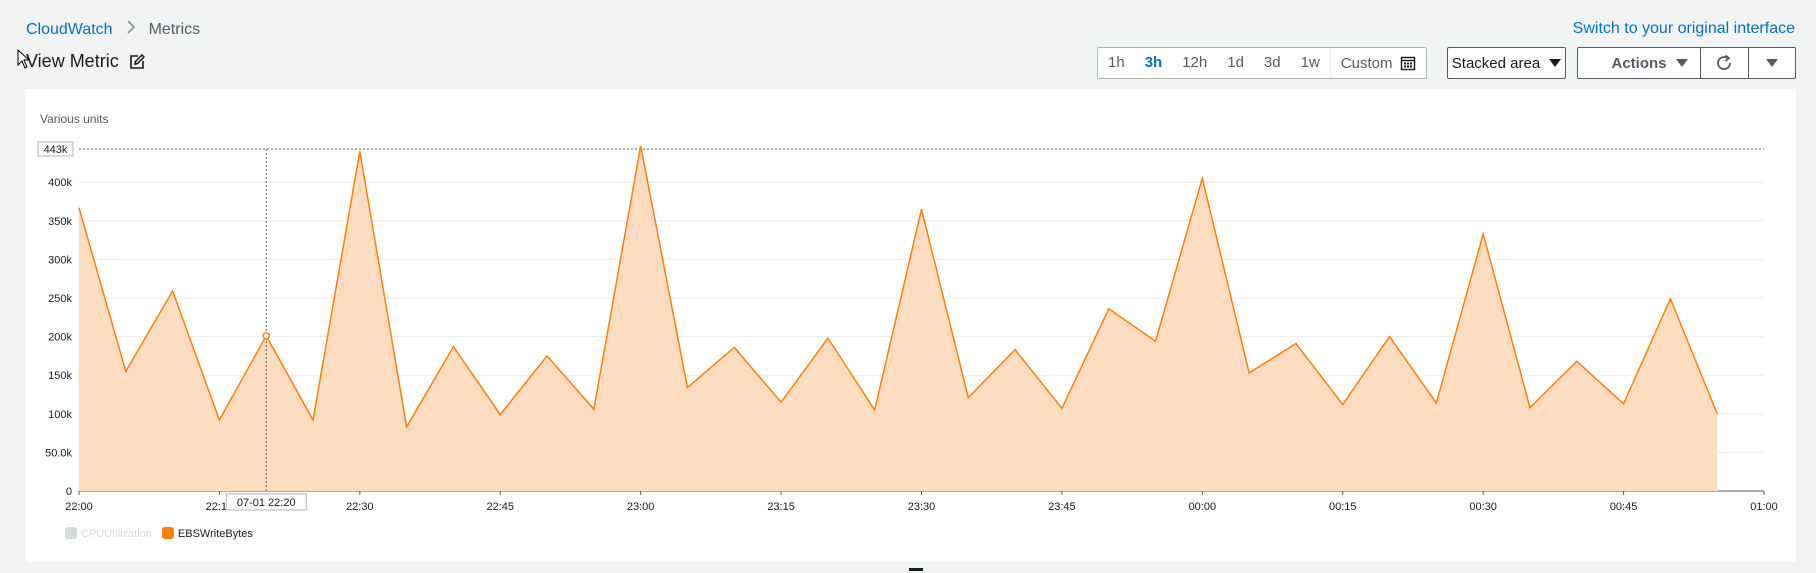 This screenshot has width=1816, height=573. Describe the element at coordinates (266, 503) in the screenshot. I see `hover-time-label: 07-01 22:20` at that location.